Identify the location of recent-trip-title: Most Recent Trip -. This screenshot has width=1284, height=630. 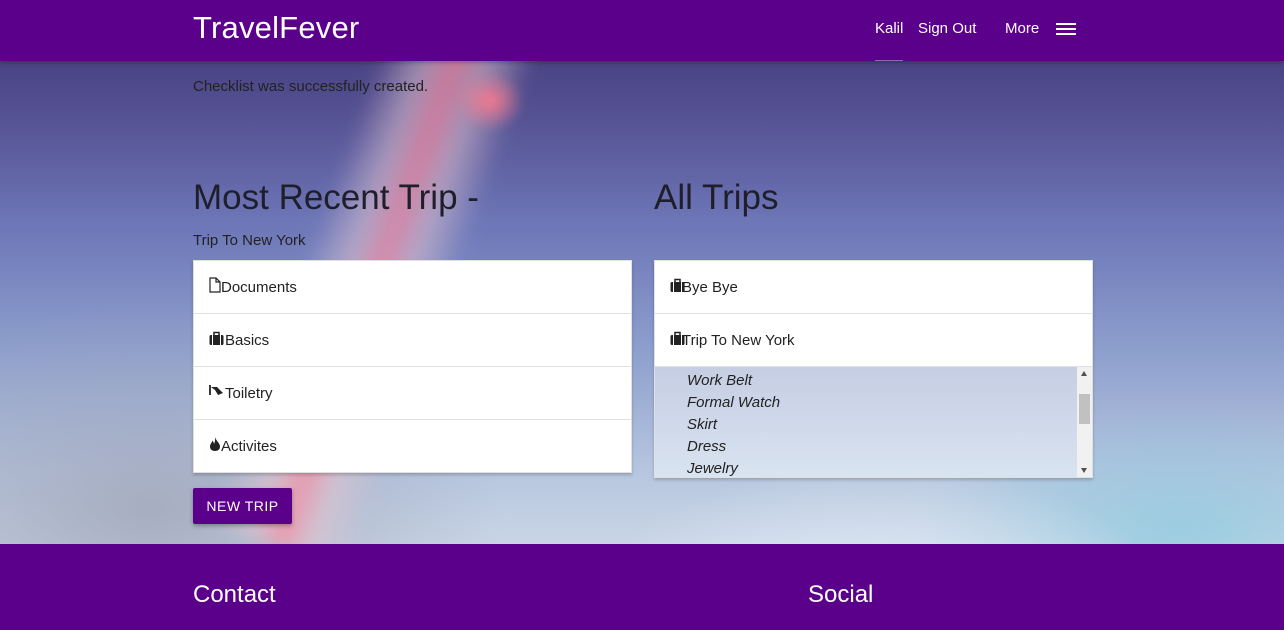
(336, 197).